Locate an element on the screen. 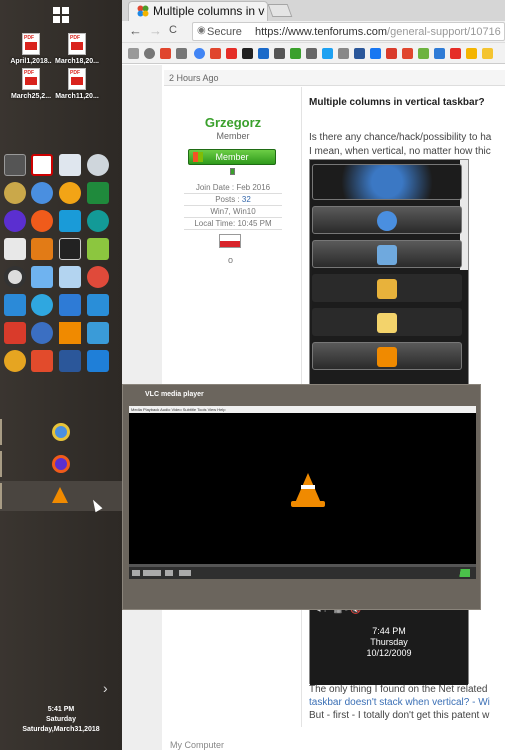 The width and height of the screenshot is (505, 750). taskbar-button-chrome is located at coordinates (61, 432).